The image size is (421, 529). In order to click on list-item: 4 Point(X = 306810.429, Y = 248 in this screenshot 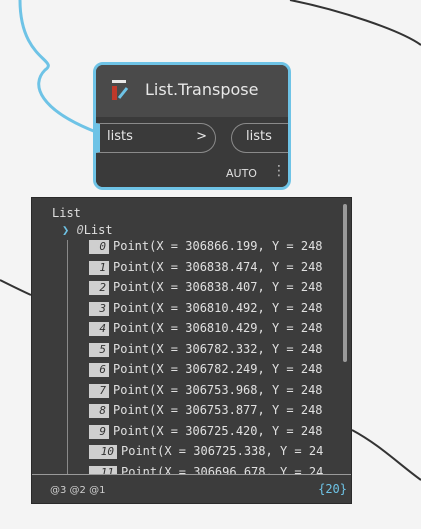, I will do `click(206, 331)`.